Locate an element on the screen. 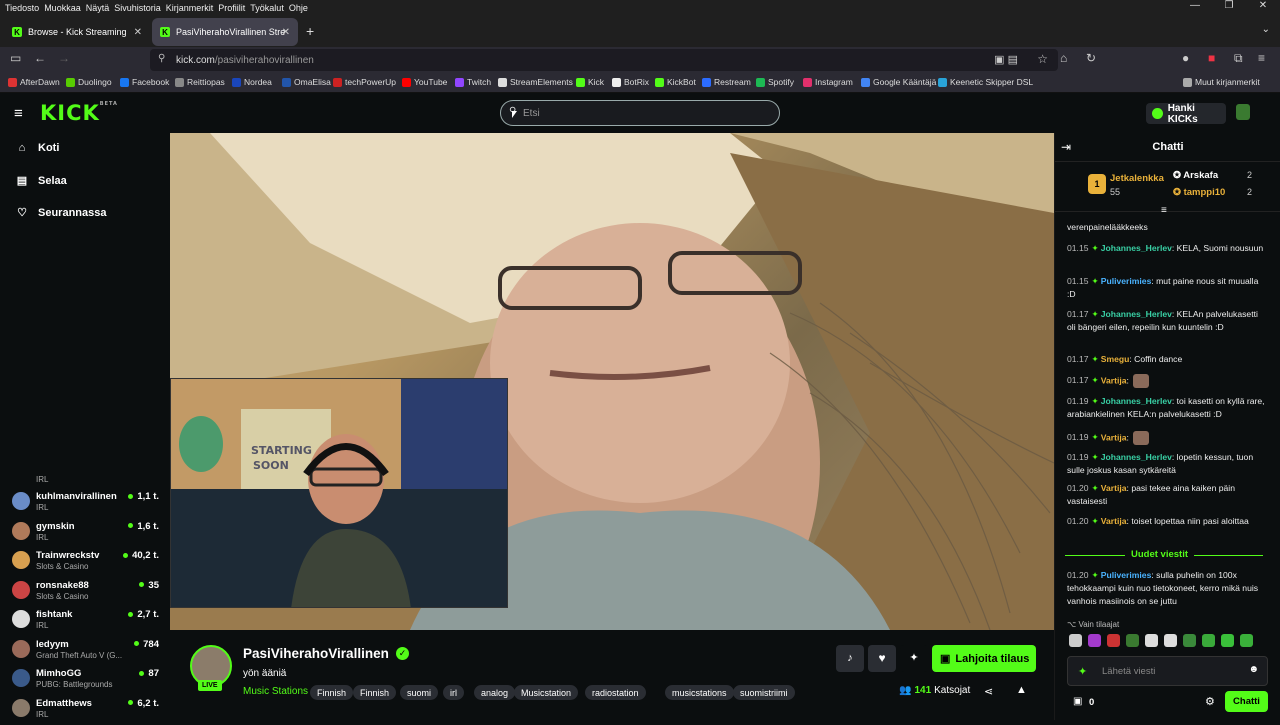 The width and height of the screenshot is (1280, 725). bookmark-star-icon: ☆ is located at coordinates (1042, 59).